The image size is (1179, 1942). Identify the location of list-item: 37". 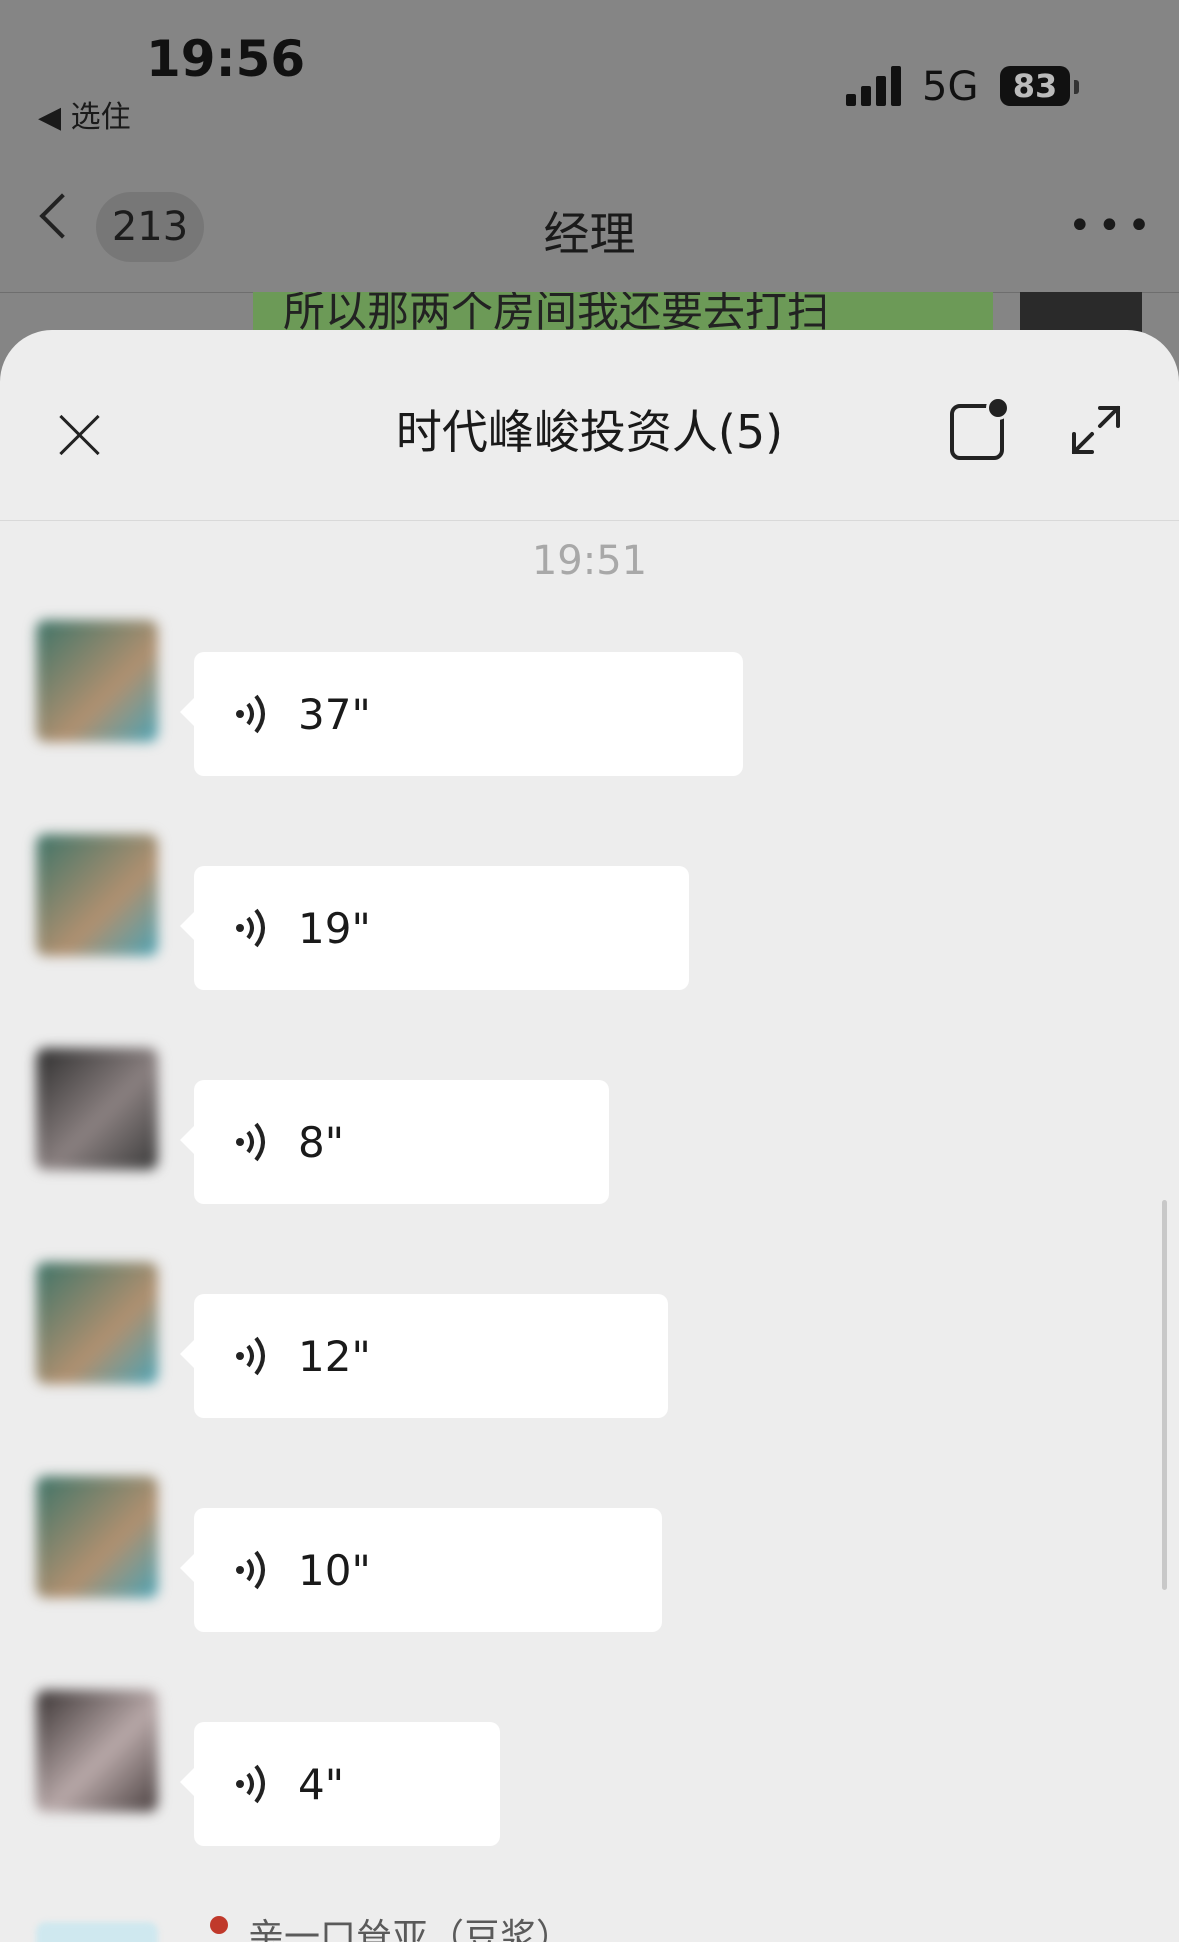
(589, 700).